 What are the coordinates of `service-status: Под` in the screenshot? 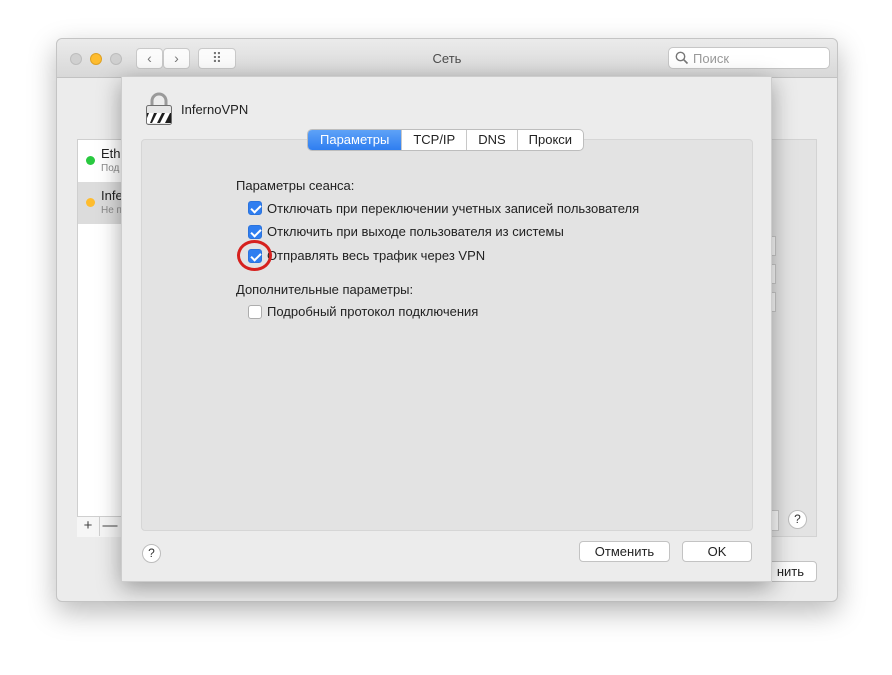 It's located at (110, 168).